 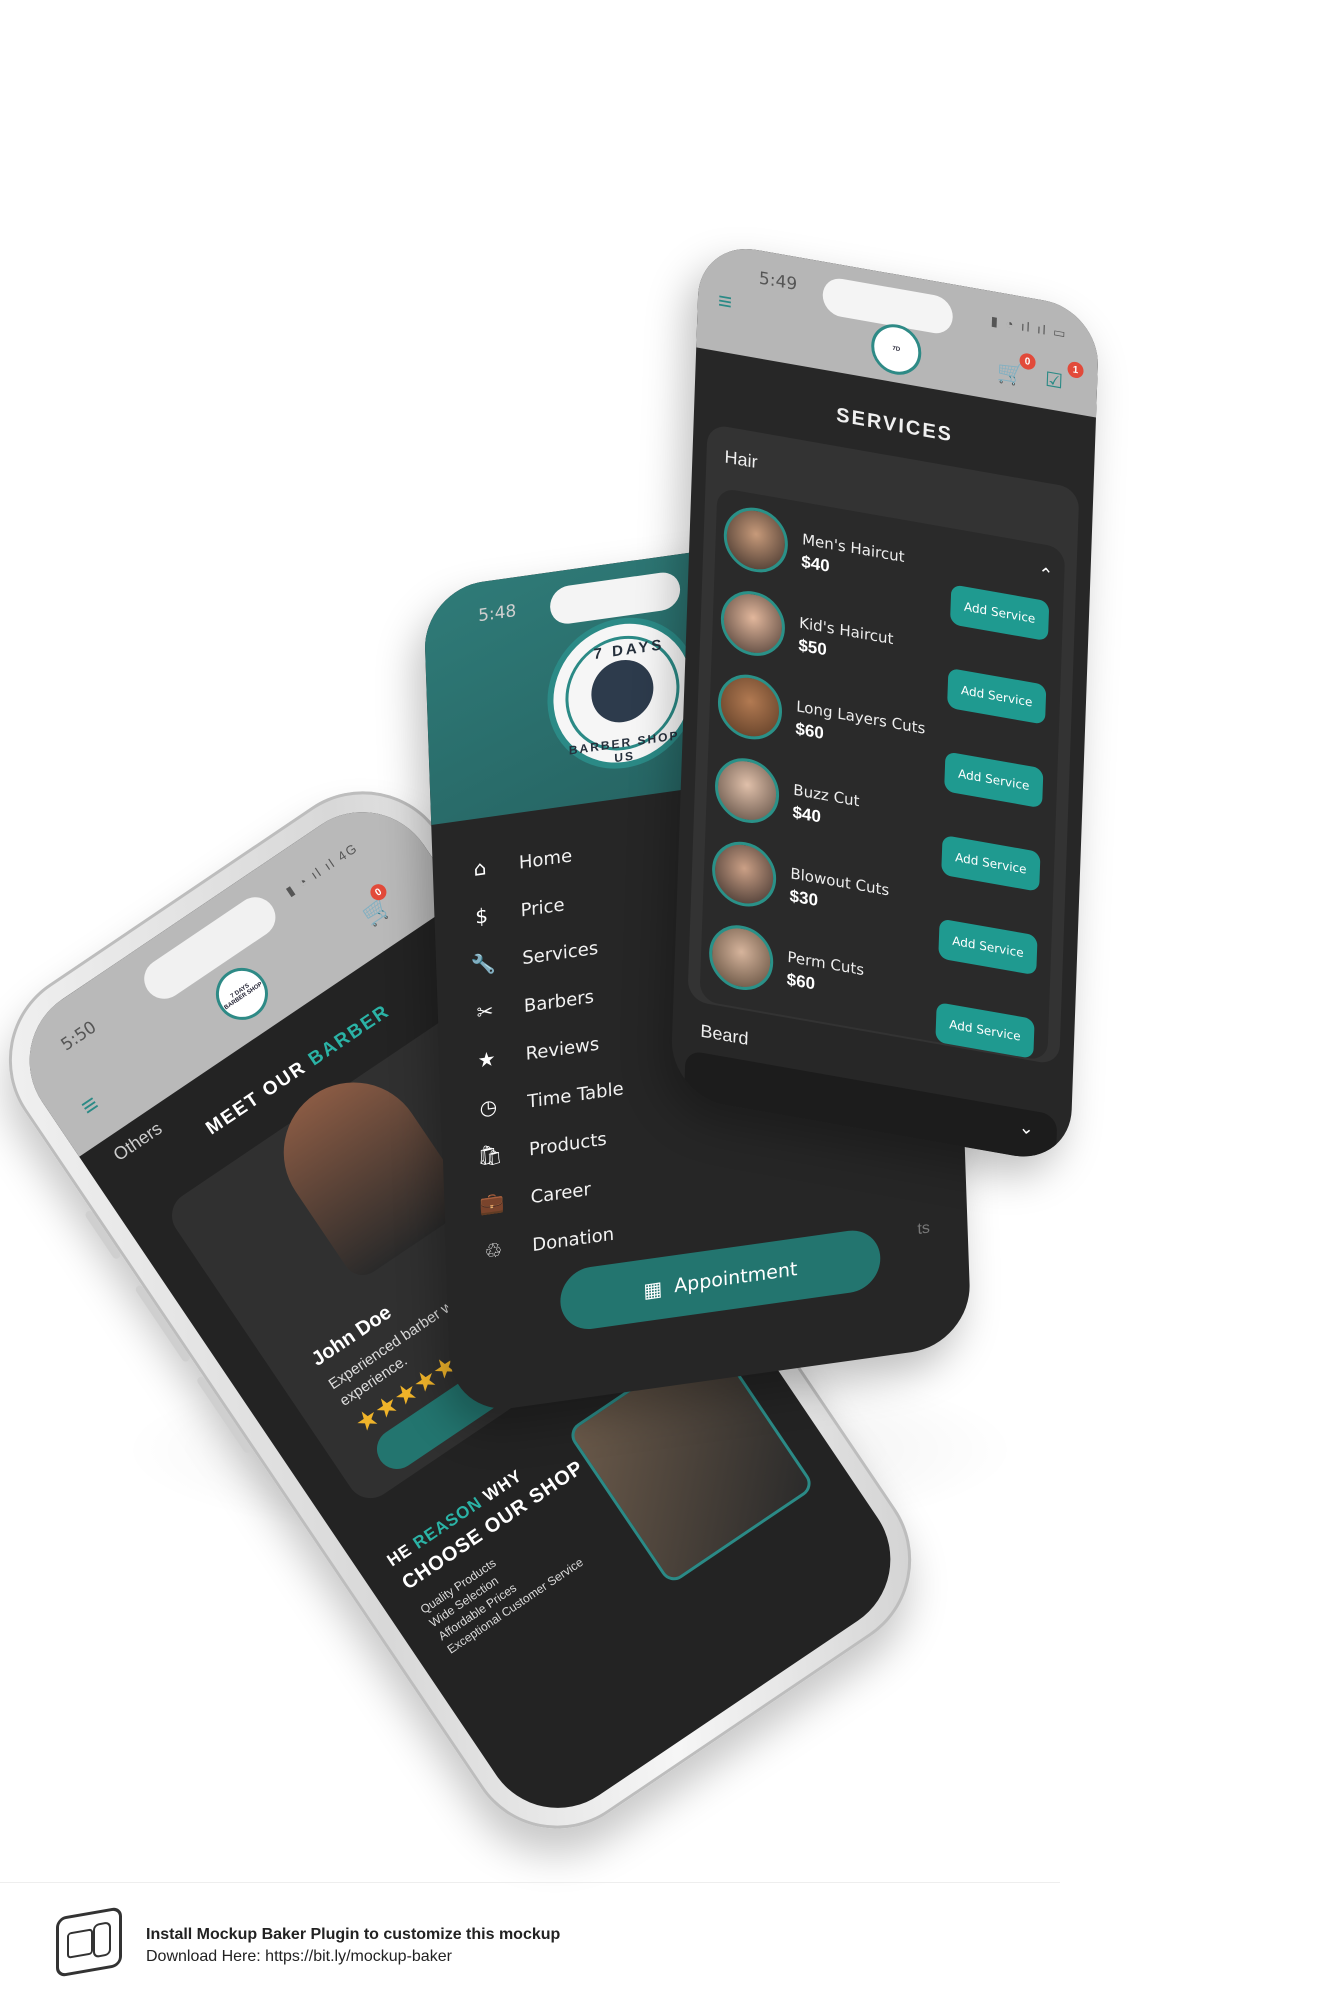 What do you see at coordinates (490, 1155) in the screenshot?
I see `bag-icon: 🛍` at bounding box center [490, 1155].